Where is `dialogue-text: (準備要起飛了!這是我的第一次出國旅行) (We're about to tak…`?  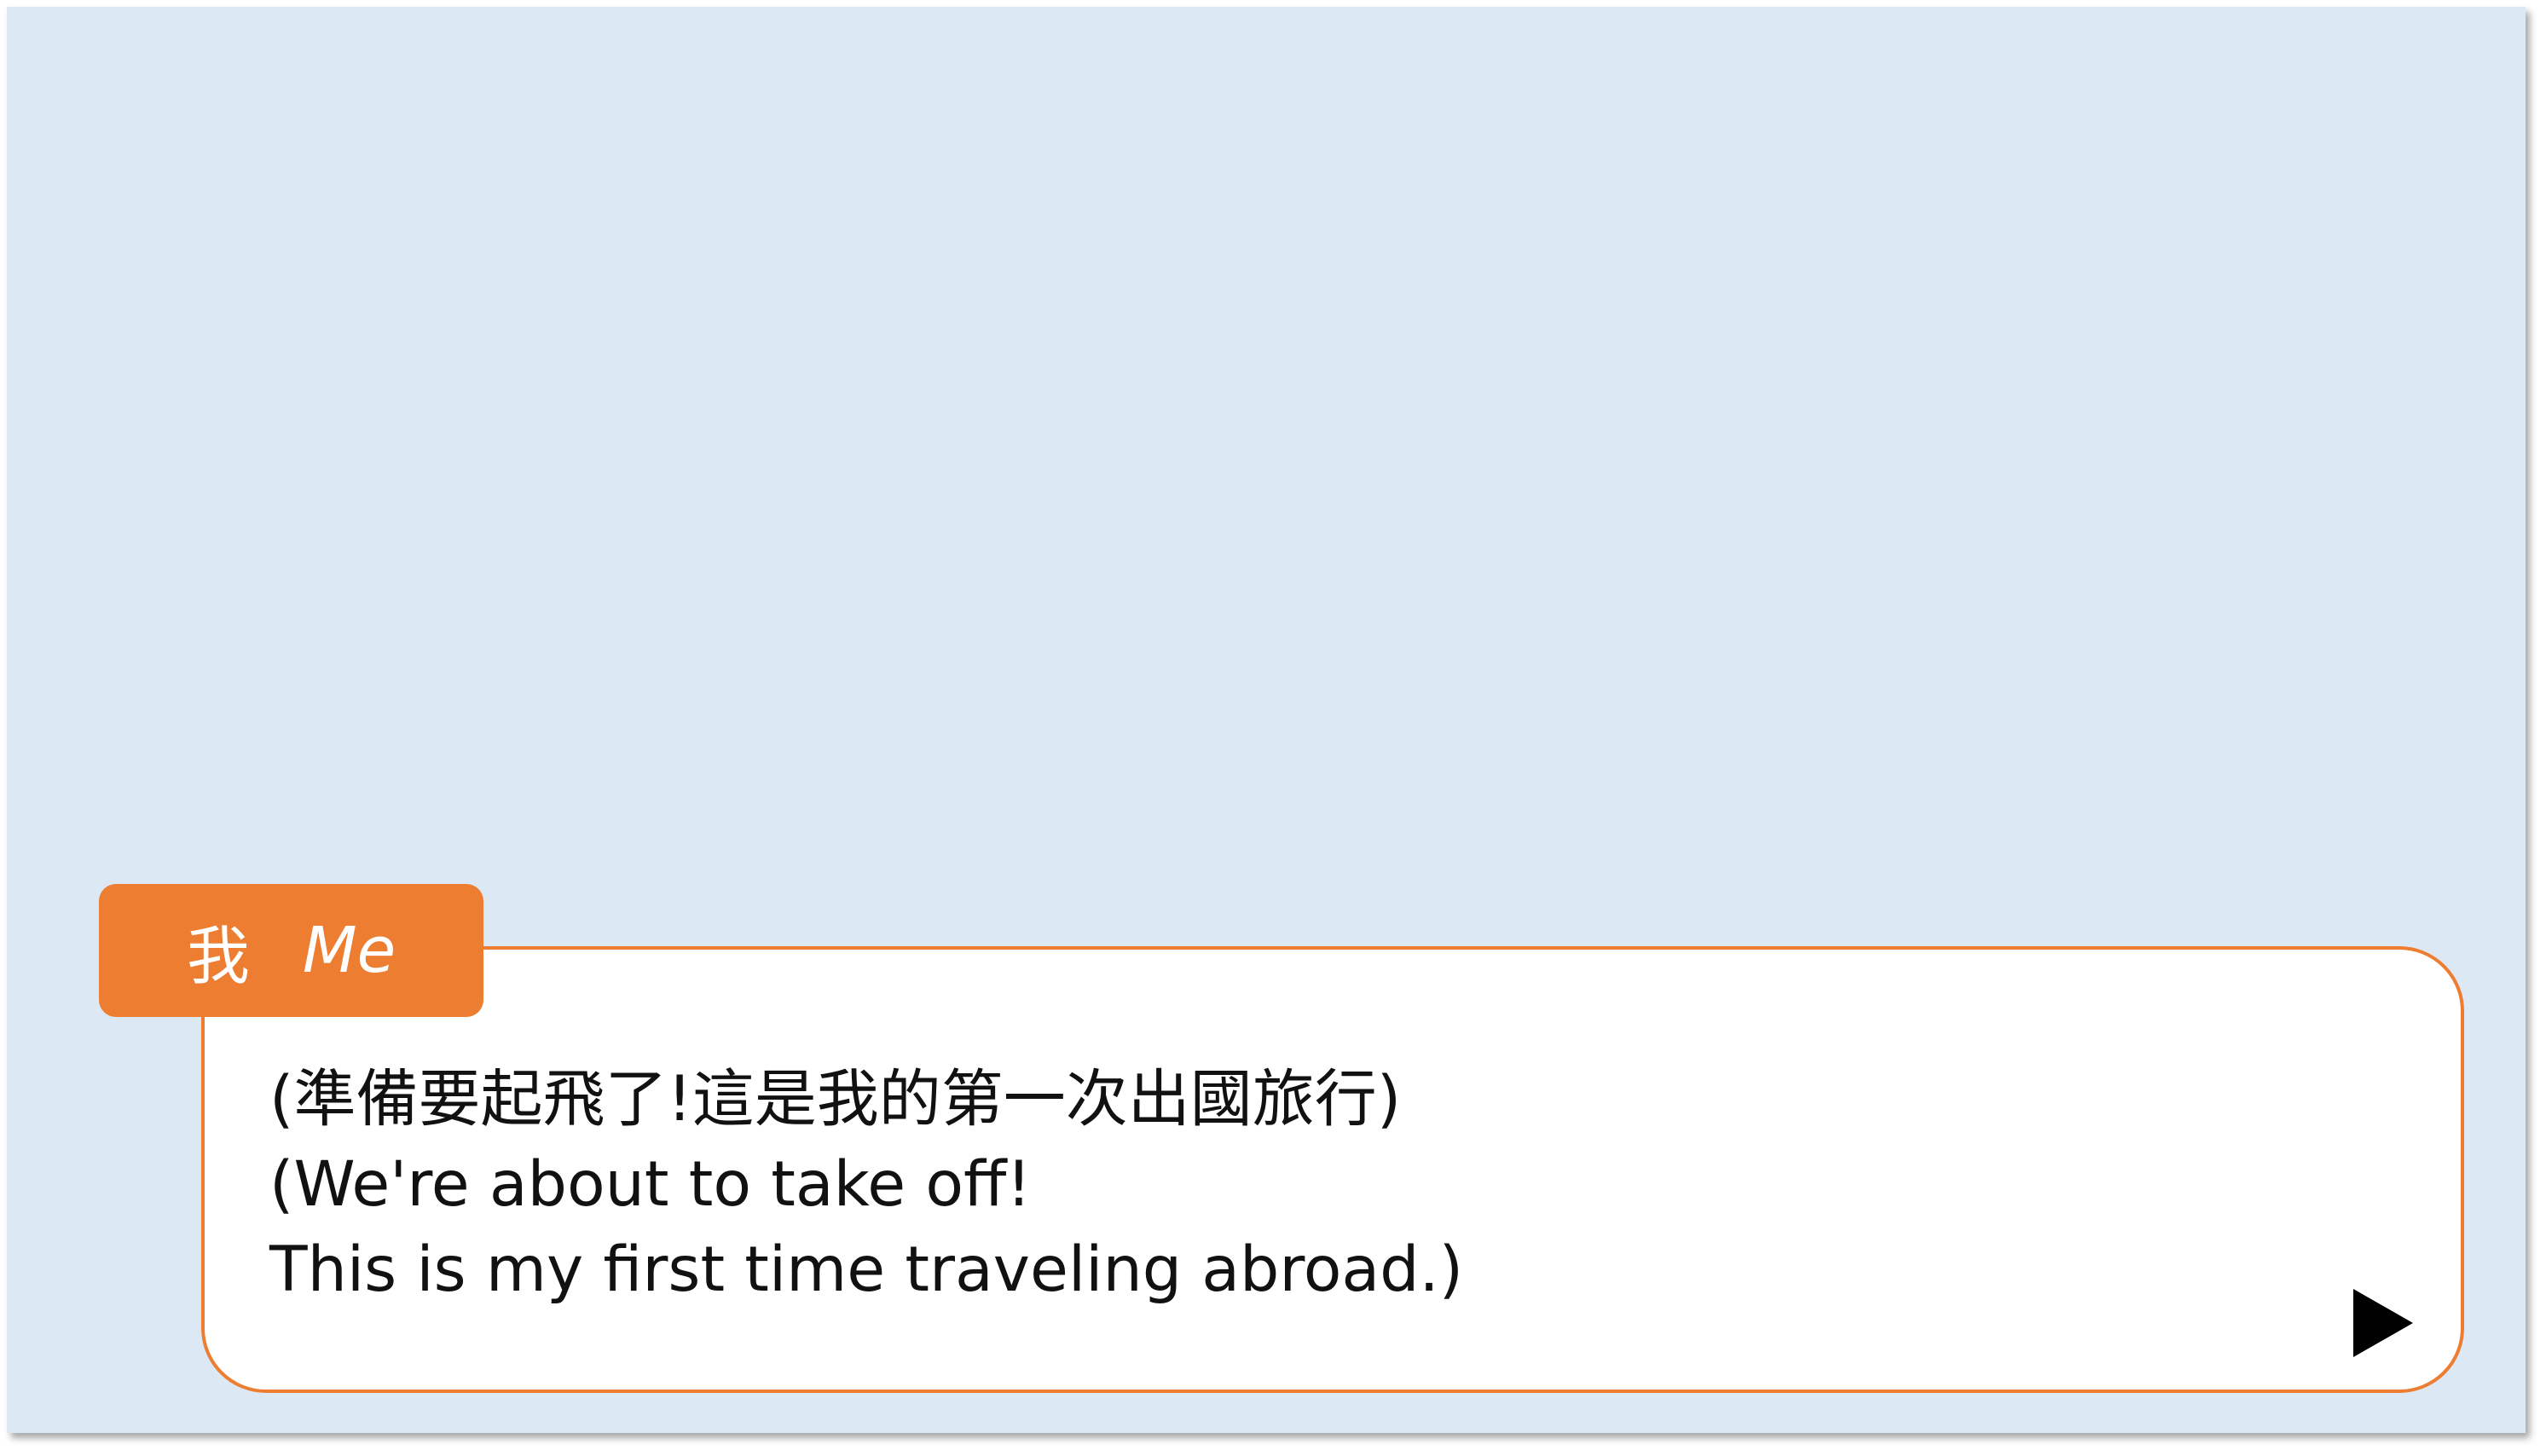
dialogue-text: (準備要起飛了!這是我的第一次出國旅行) (We're about to tak… is located at coordinates (1293, 1185).